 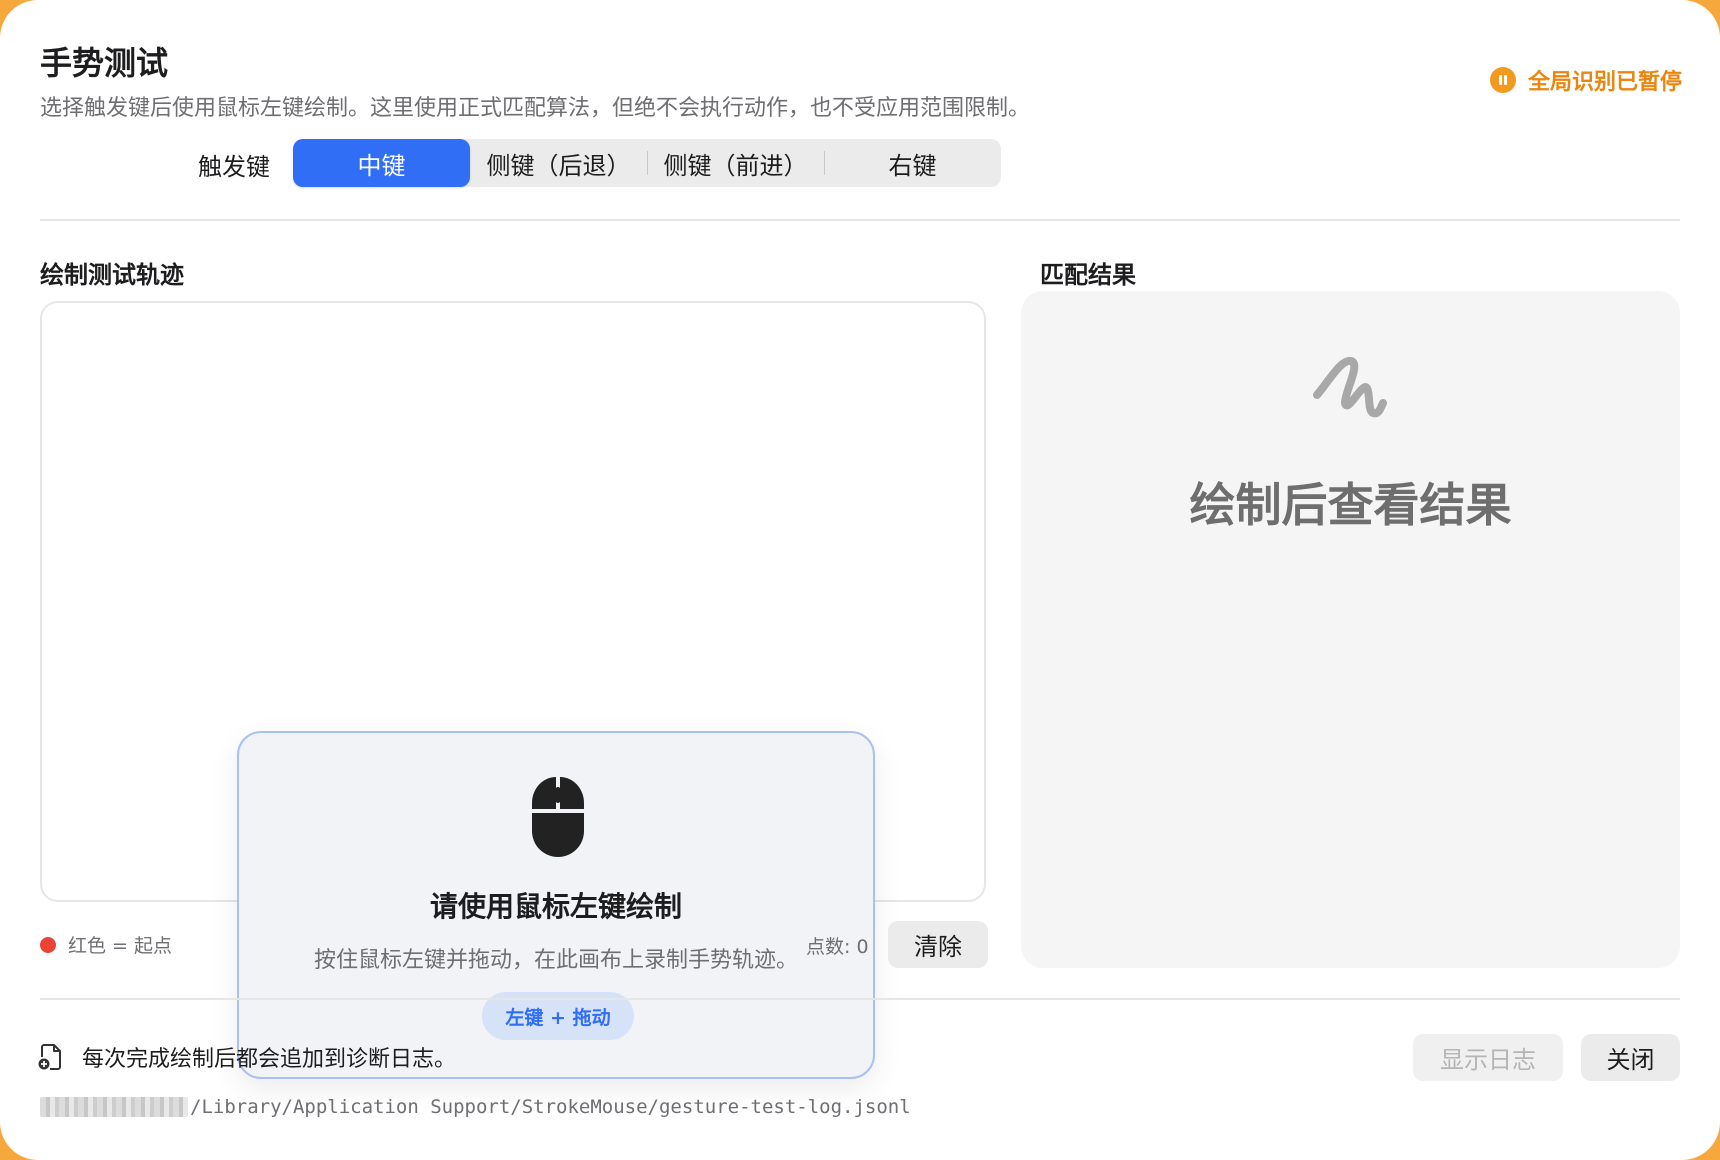 I want to click on trigger-option-side-back: 侧键（后退）, so click(x=558, y=163).